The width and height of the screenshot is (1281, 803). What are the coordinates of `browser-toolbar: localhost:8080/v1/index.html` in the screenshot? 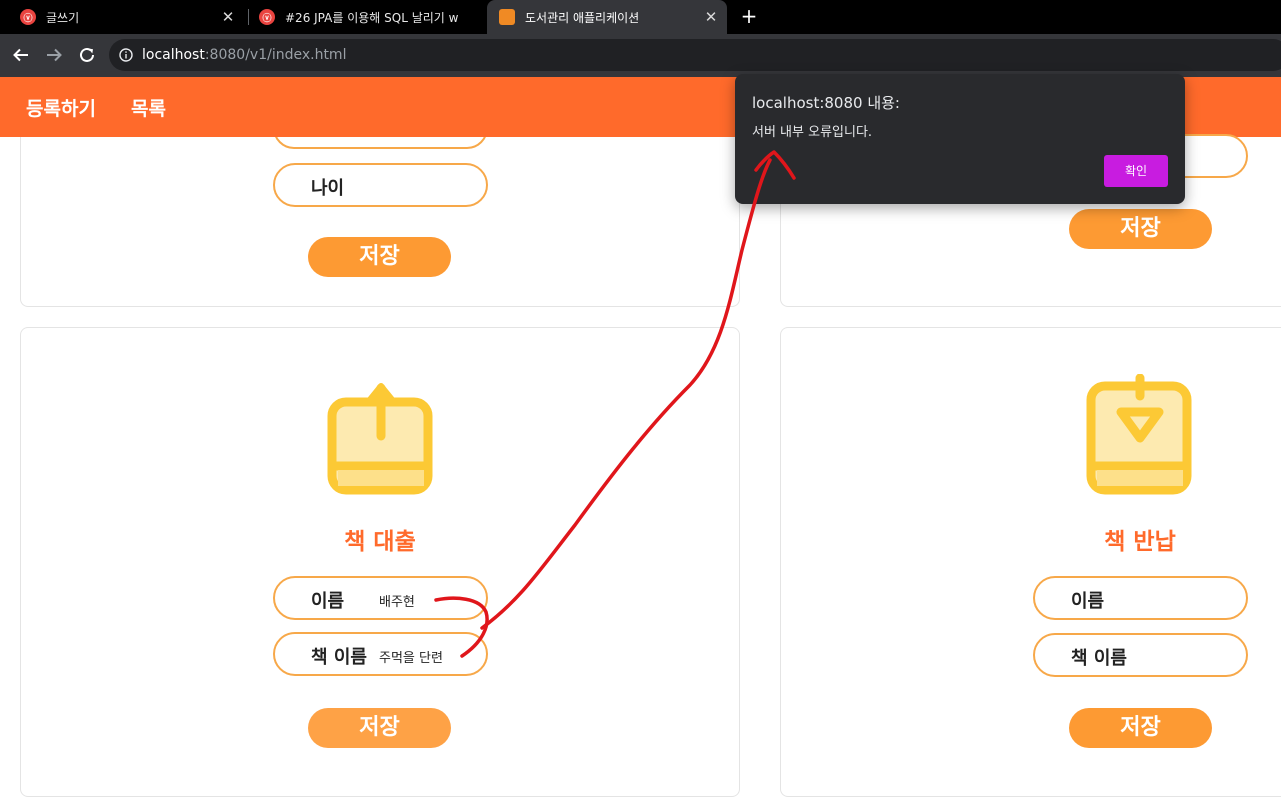 It's located at (640, 55).